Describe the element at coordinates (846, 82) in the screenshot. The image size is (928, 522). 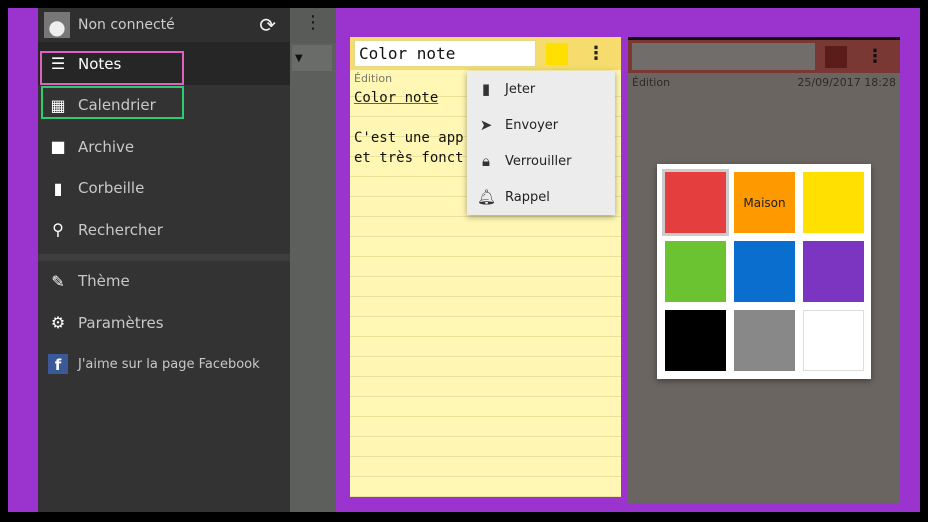
I see `note-datetime: 25/09/2017 18:28` at that location.